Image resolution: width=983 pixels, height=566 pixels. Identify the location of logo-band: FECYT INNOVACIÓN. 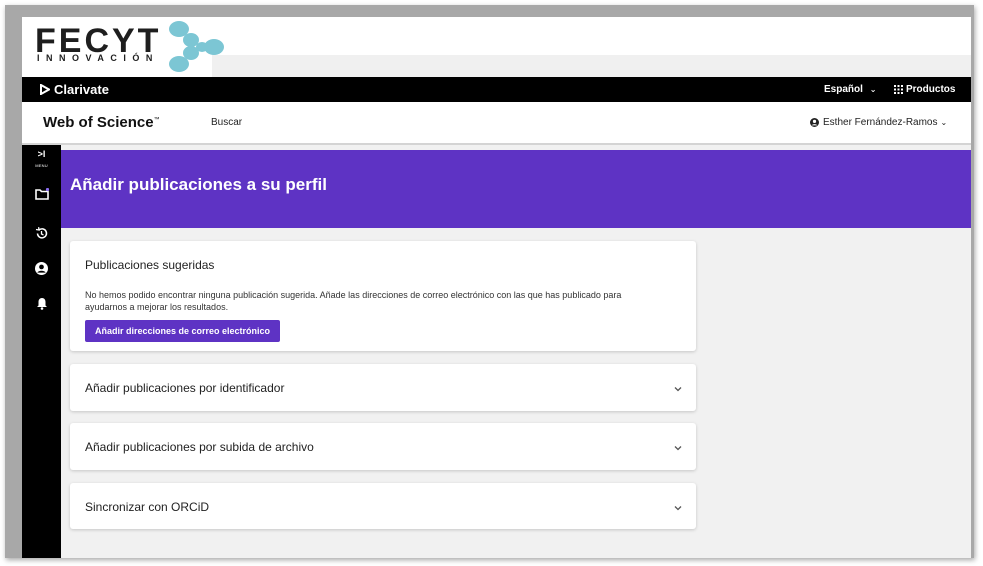
(496, 47).